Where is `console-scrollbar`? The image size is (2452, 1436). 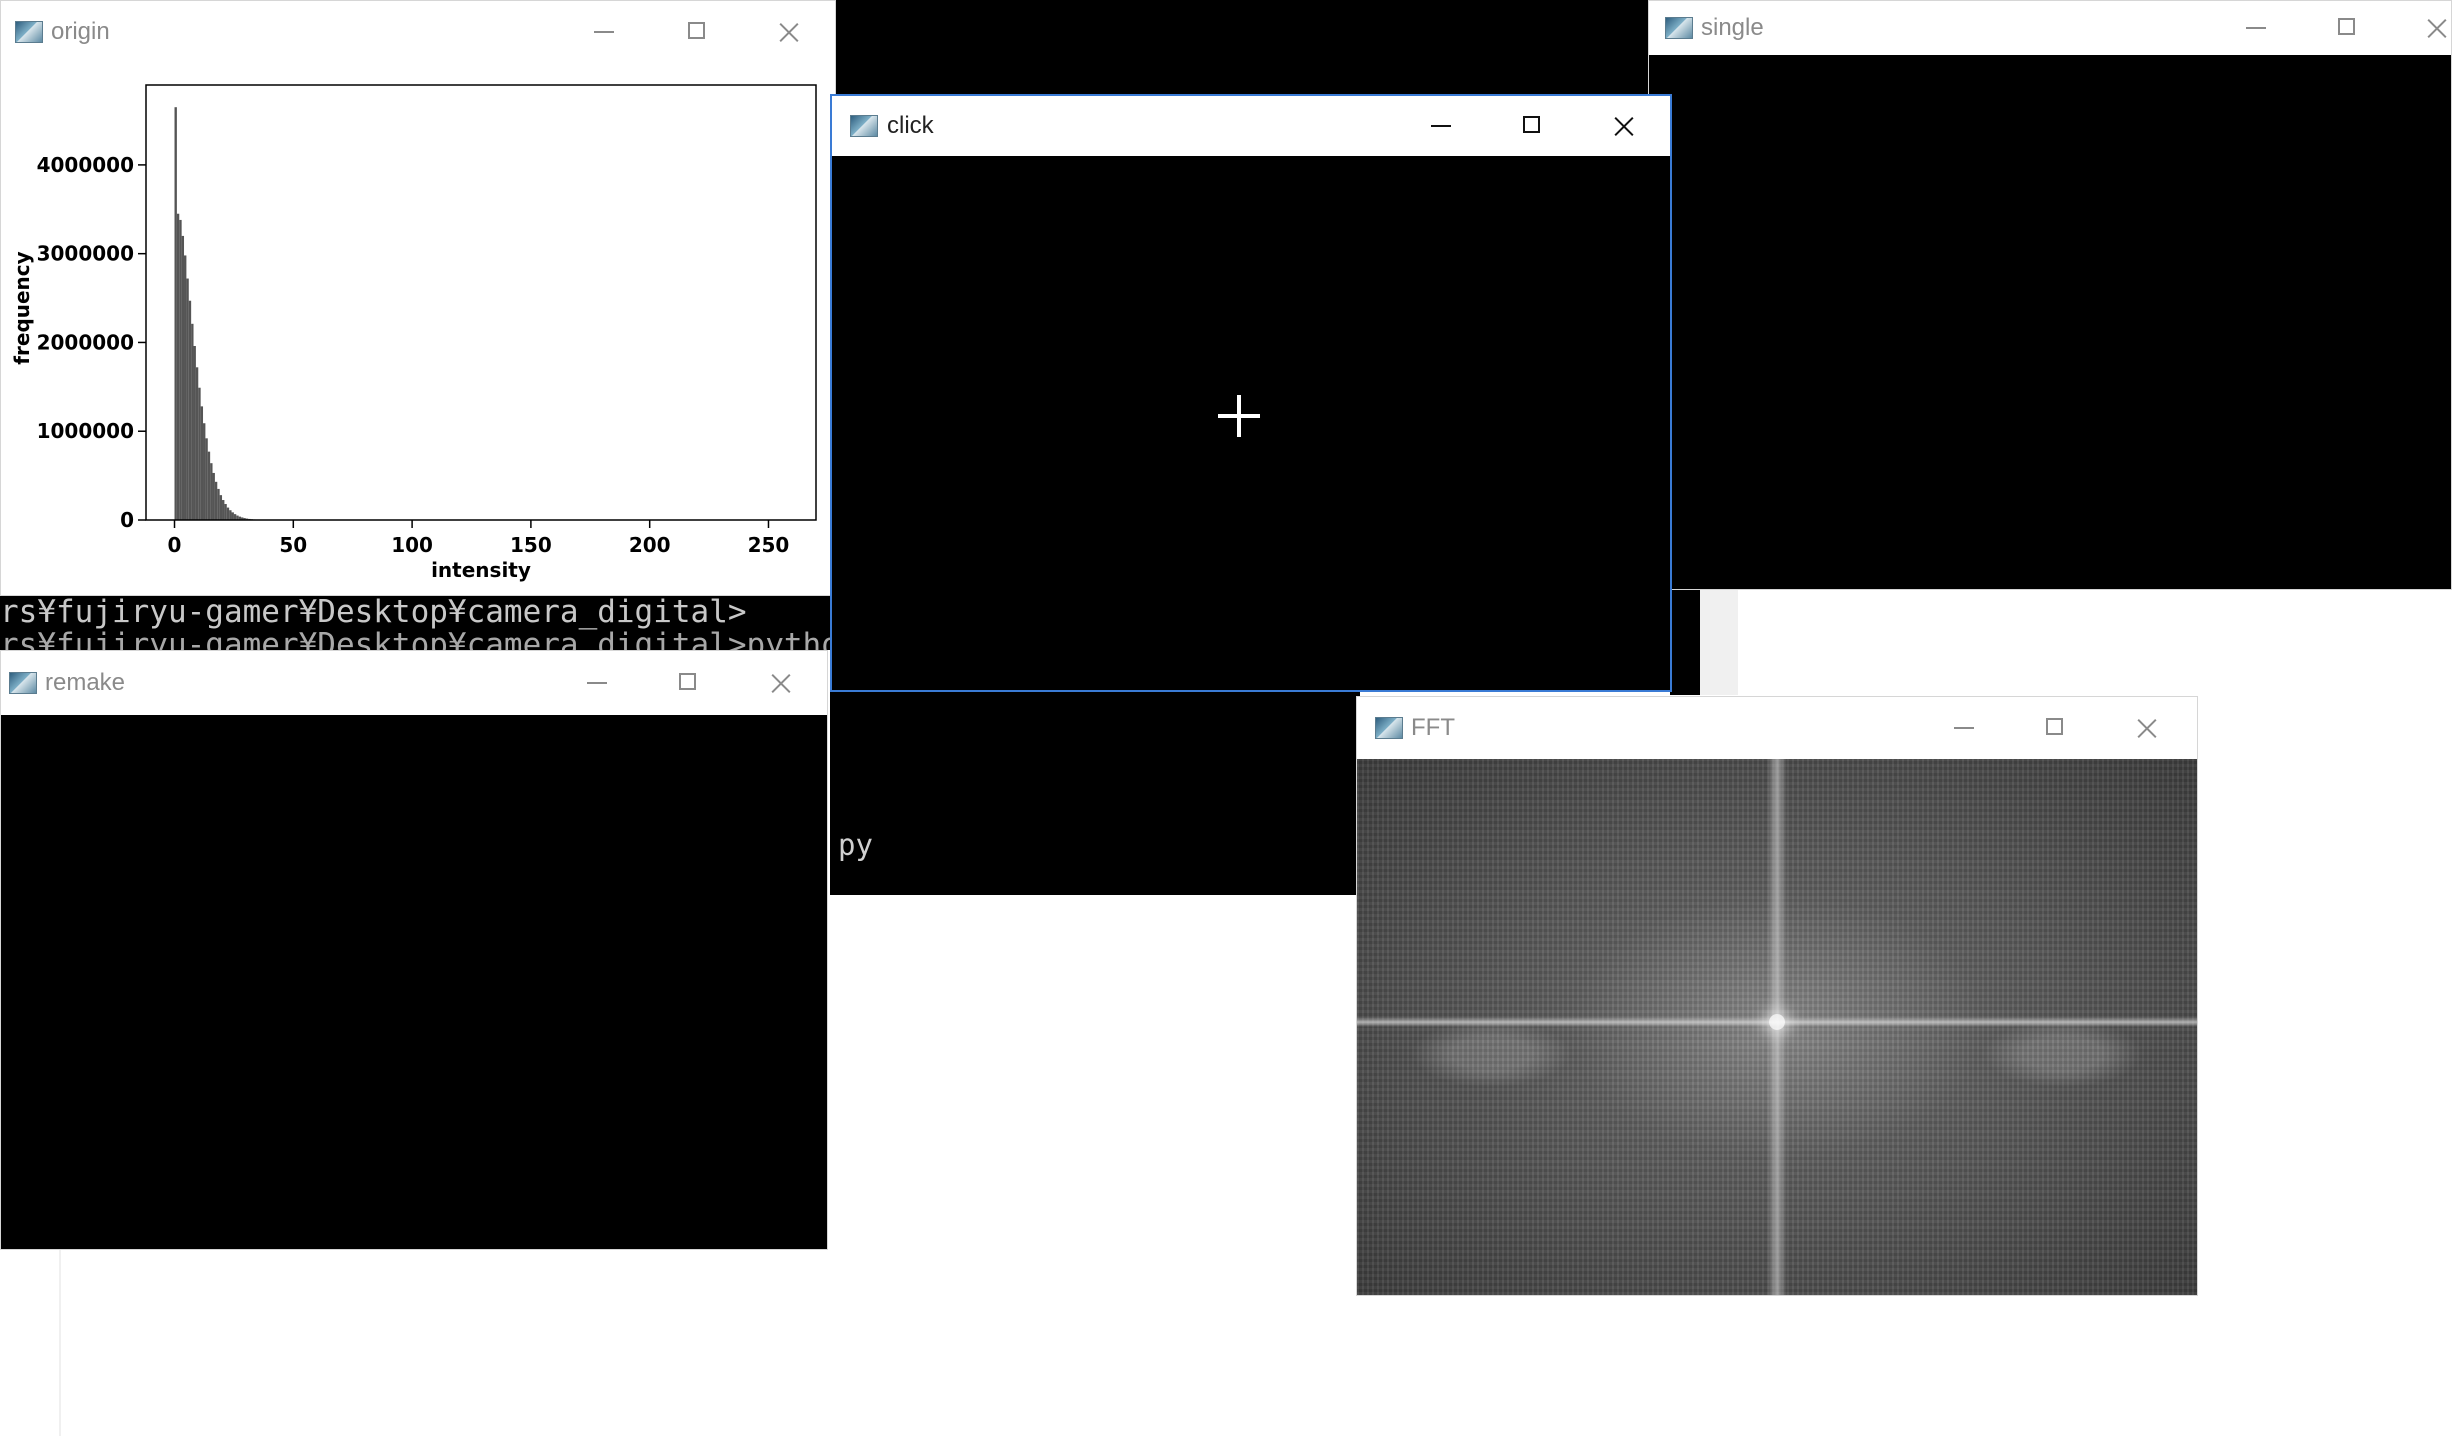 console-scrollbar is located at coordinates (1719, 642).